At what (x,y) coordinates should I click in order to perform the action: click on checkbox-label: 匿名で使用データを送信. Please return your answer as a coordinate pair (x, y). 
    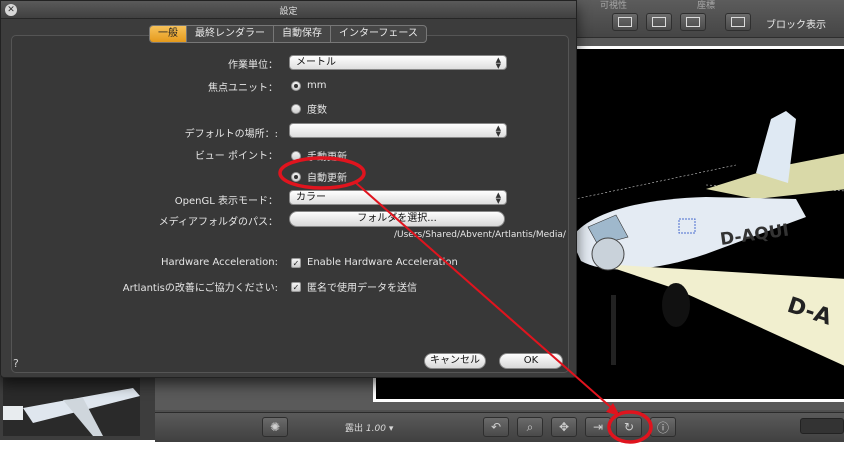
    Looking at the image, I should click on (362, 288).